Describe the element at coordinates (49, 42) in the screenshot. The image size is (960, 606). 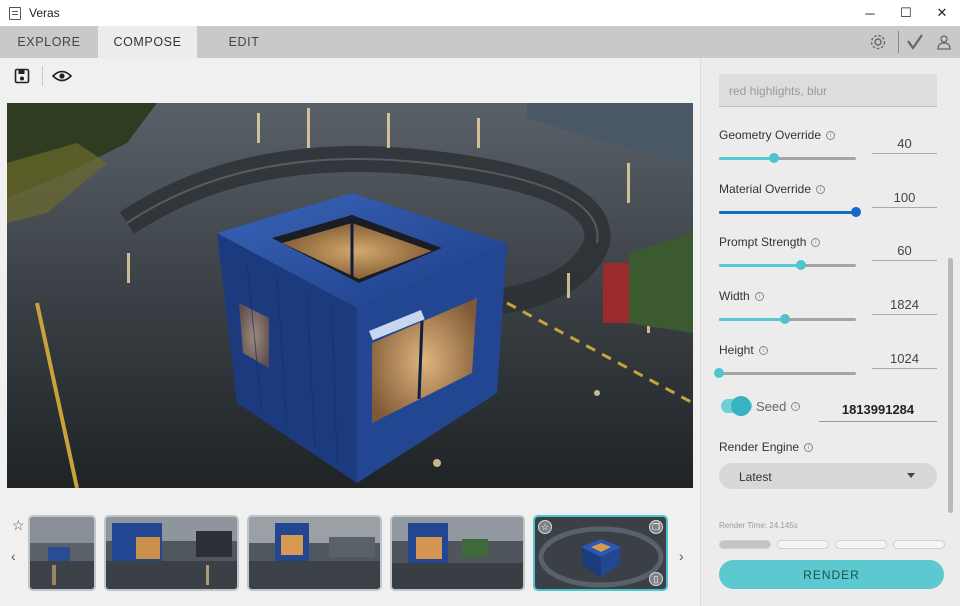
I see `tab-explore: EXPLORE` at that location.